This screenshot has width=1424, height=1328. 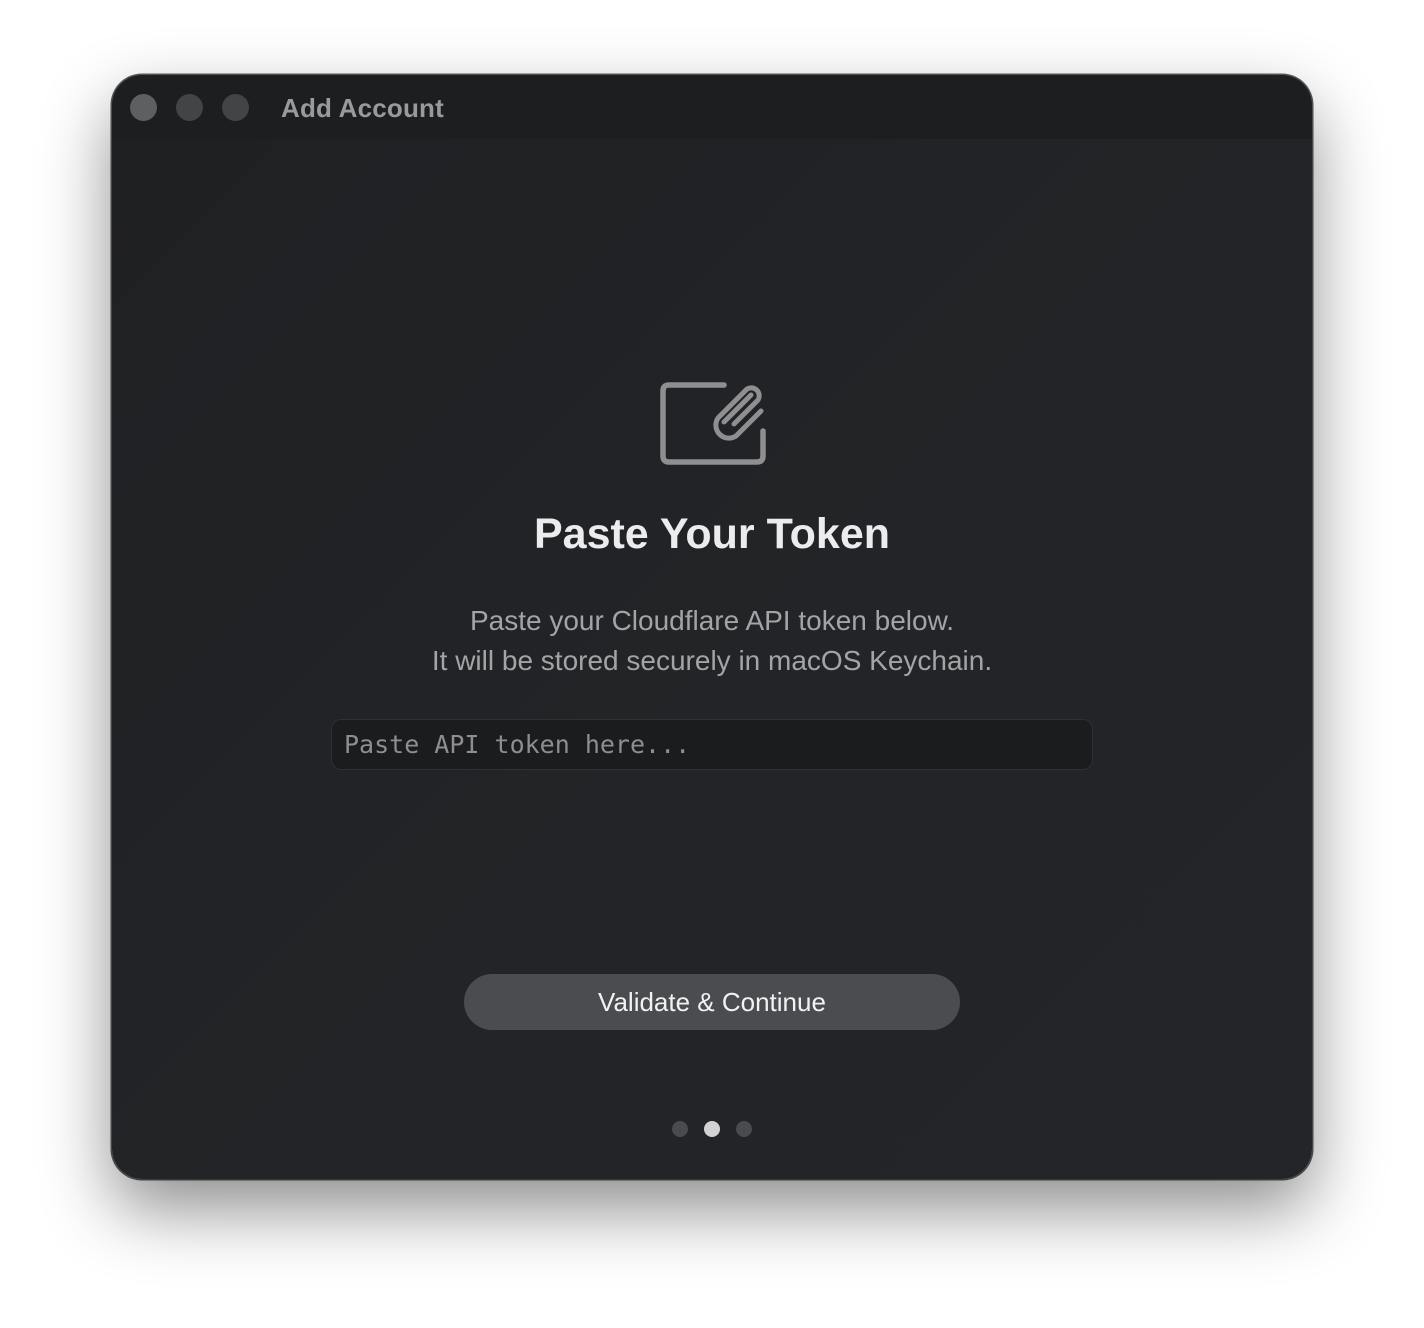 What do you see at coordinates (712, 620) in the screenshot?
I see `description-line-1: Paste your Cloudflare API token below.` at bounding box center [712, 620].